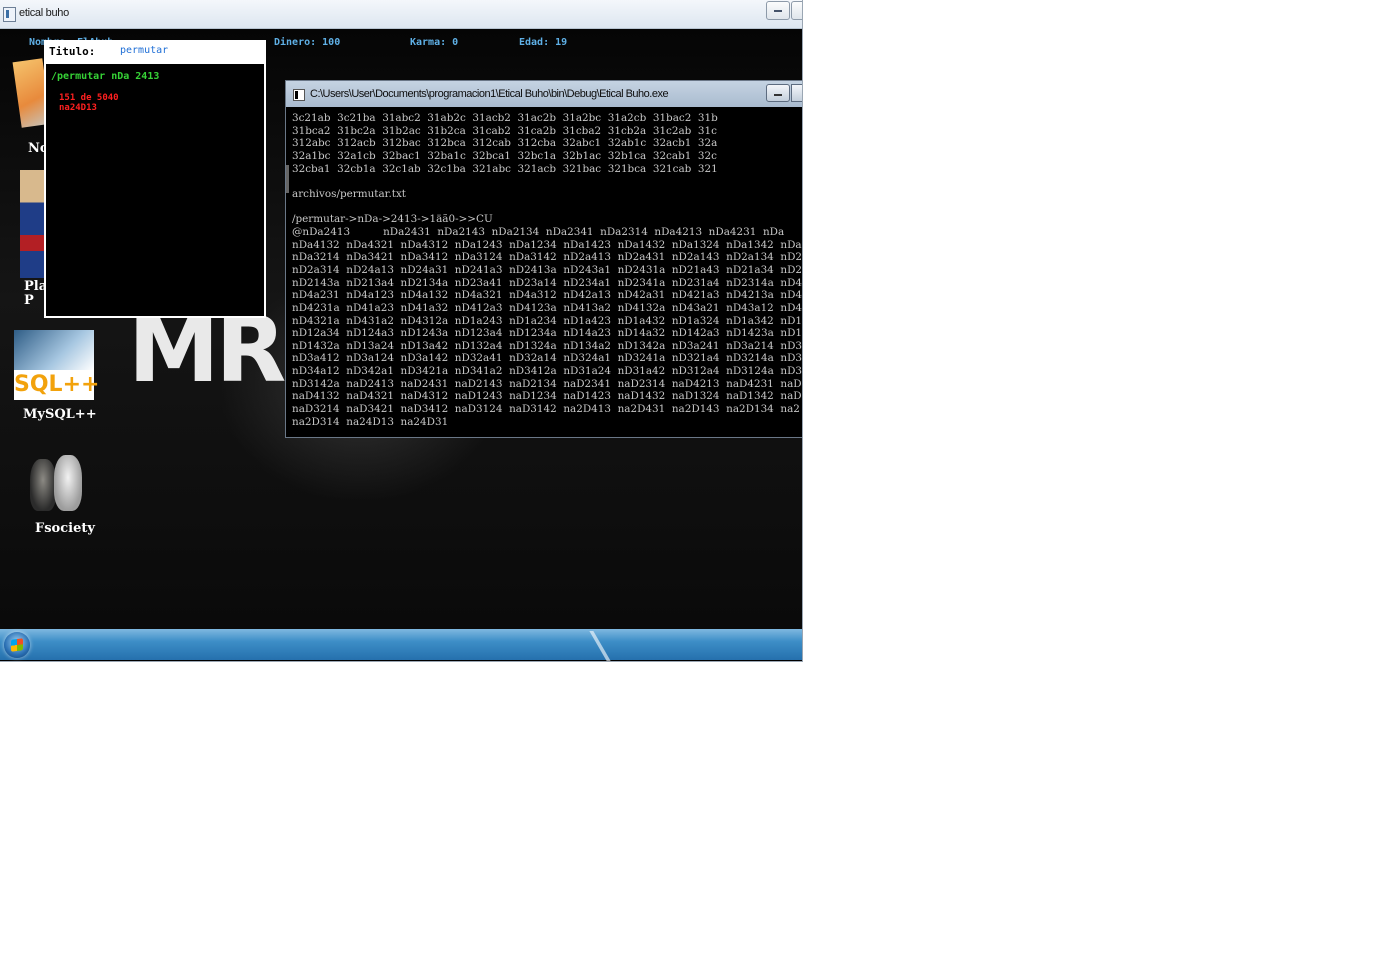 Image resolution: width=1384 pixels, height=956 pixels. What do you see at coordinates (401, 14) in the screenshot?
I see `window-titlebar: etical buho` at bounding box center [401, 14].